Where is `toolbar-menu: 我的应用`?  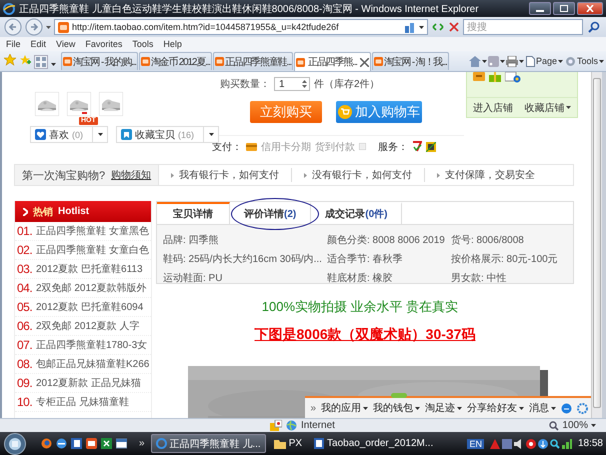
toolbar-menu: 我的应用 is located at coordinates (344, 408).